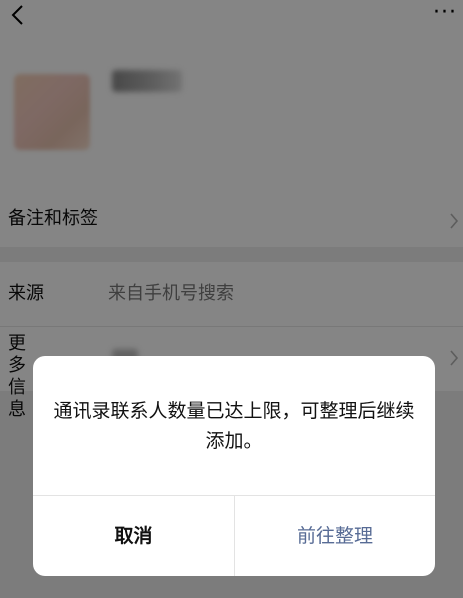 The height and width of the screenshot is (598, 463). Describe the element at coordinates (234, 426) in the screenshot. I see `dialog-message: 通讯录联系人数量已达上限，可整理后继续添加。` at that location.